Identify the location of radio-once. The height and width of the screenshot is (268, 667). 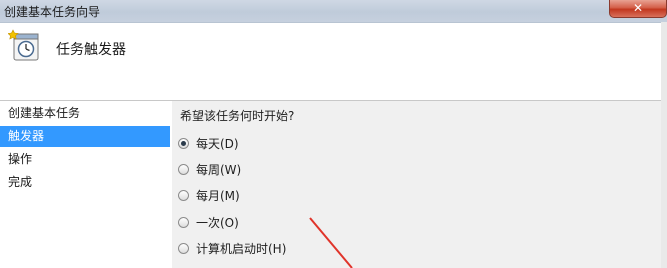
(183, 222).